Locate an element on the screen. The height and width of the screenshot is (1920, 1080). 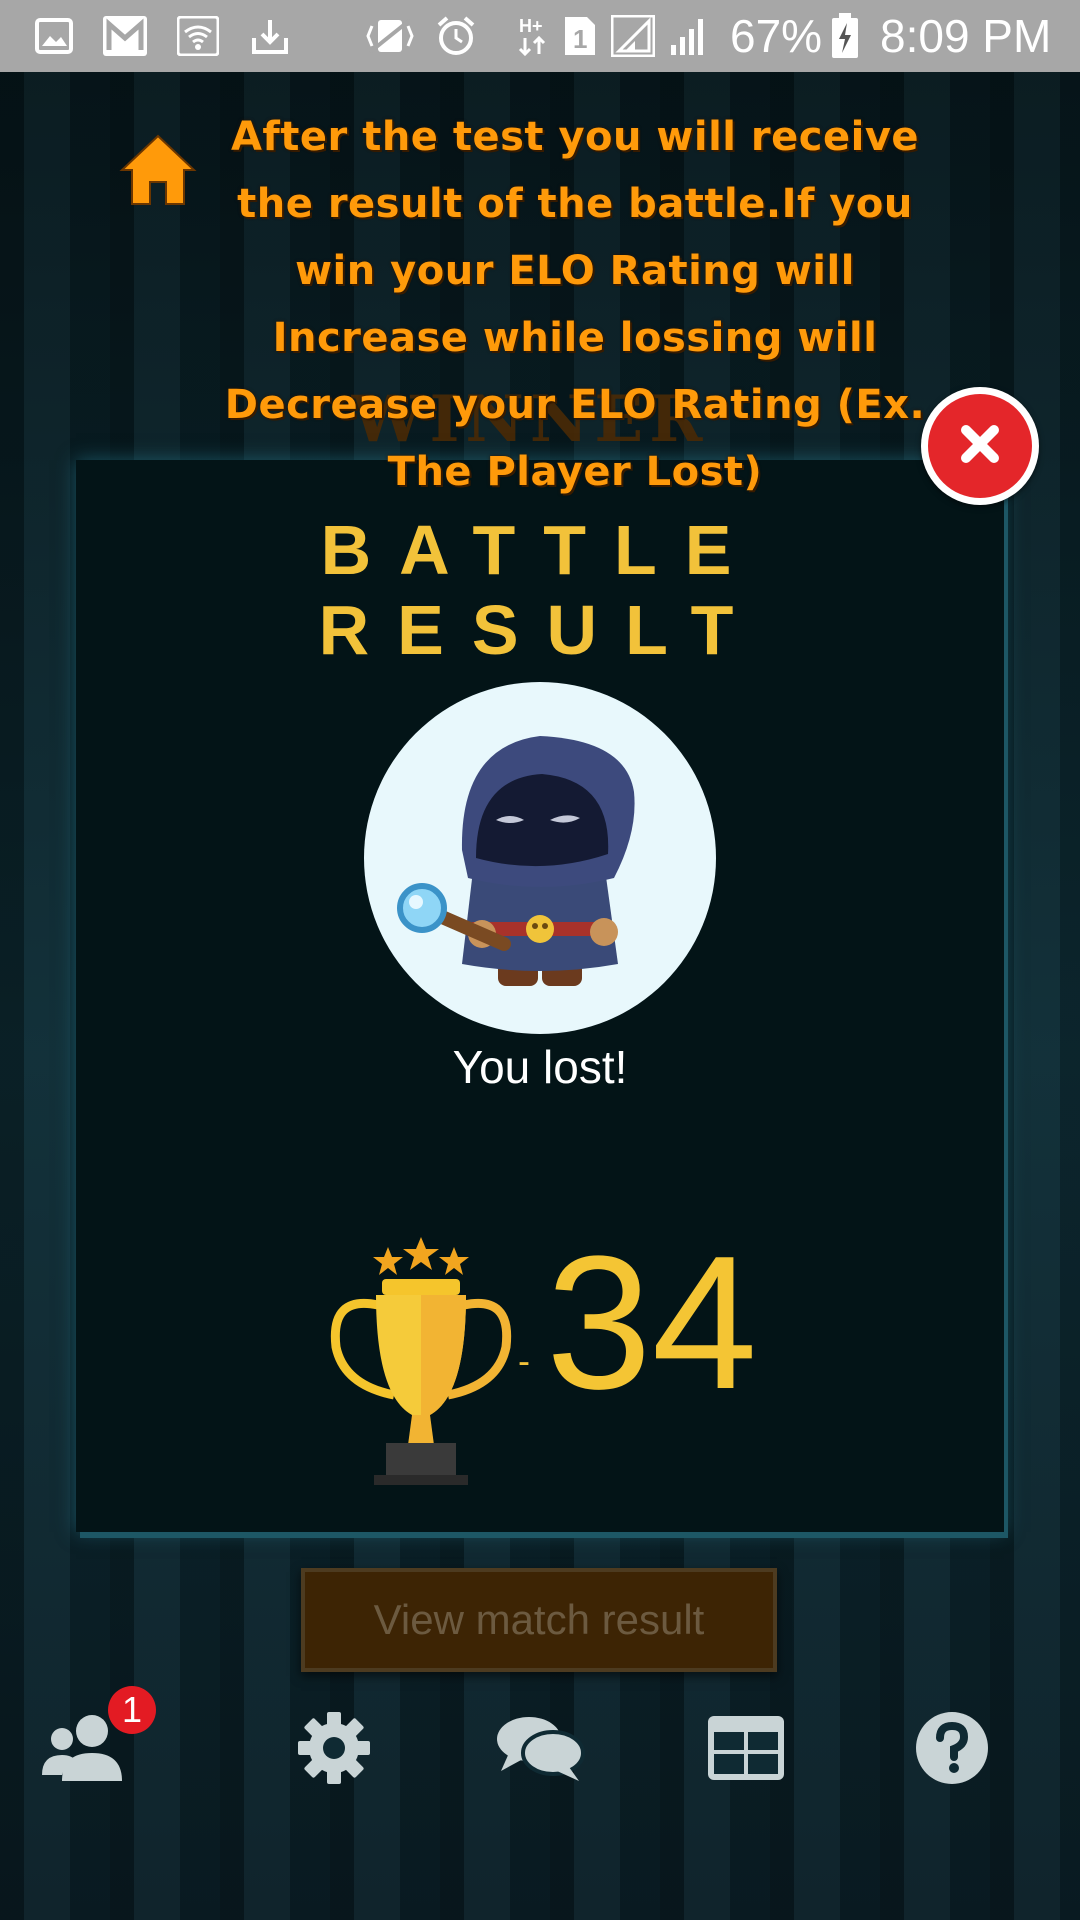
nav-chat is located at coordinates (540, 1750).